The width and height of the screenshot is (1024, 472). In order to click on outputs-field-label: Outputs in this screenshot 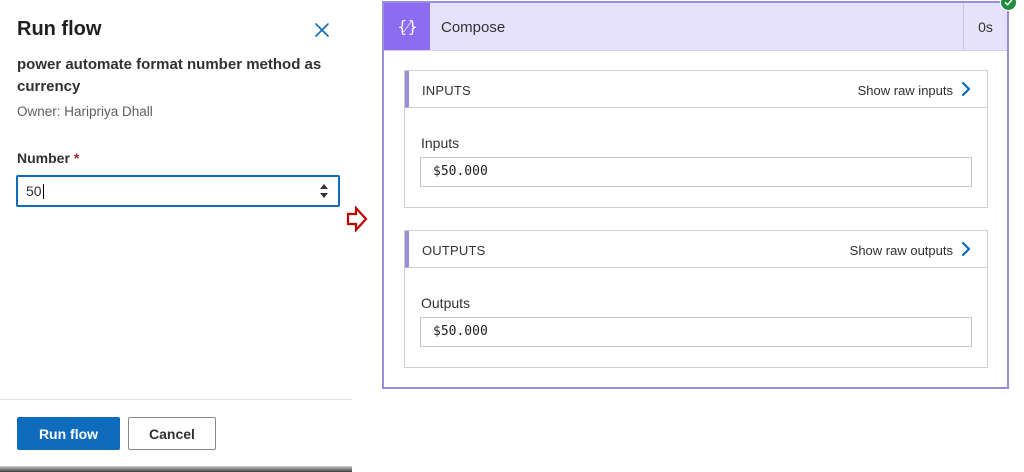, I will do `click(446, 303)`.